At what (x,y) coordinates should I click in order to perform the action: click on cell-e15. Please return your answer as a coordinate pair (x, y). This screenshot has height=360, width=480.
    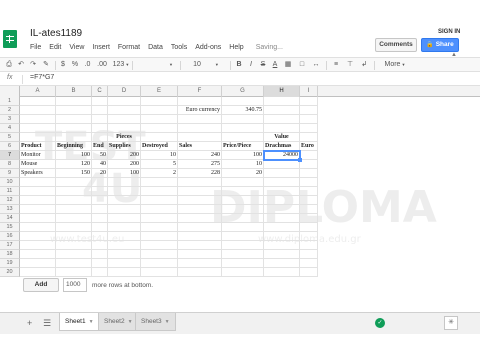
    Looking at the image, I should click on (159, 227).